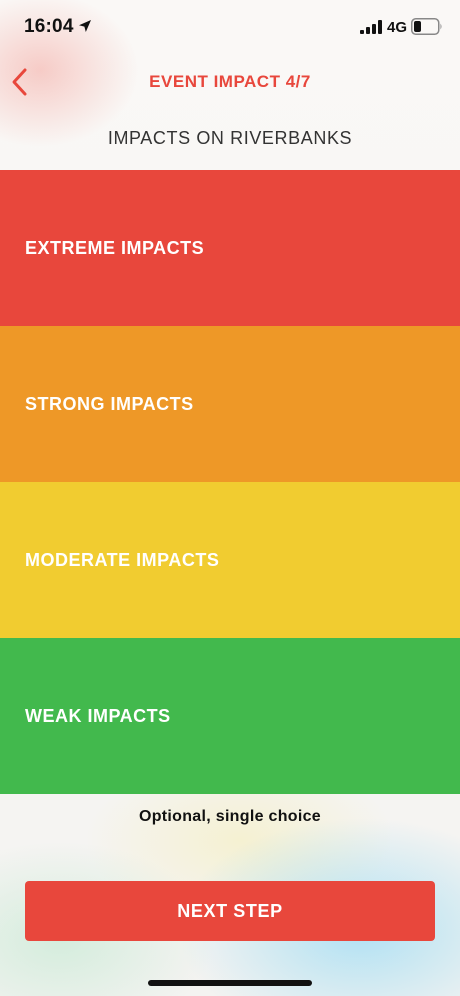  Describe the element at coordinates (230, 816) in the screenshot. I see `selection-hint: Optional, single choice` at that location.